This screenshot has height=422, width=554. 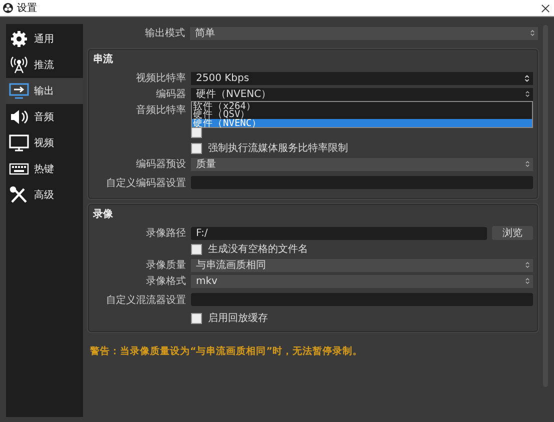 What do you see at coordinates (44, 65) in the screenshot?
I see `sidebar-item: 推流` at bounding box center [44, 65].